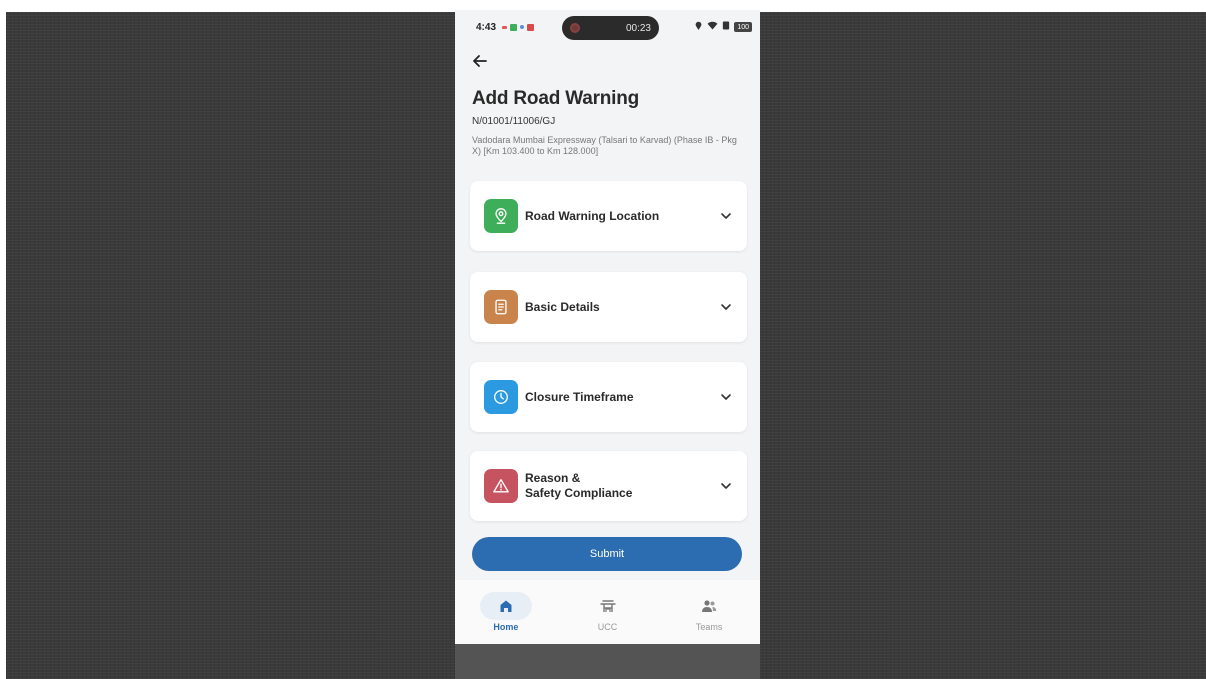 The height and width of the screenshot is (679, 1206). What do you see at coordinates (579, 485) in the screenshot?
I see `section-label: Reason & Safety Compliance` at bounding box center [579, 485].